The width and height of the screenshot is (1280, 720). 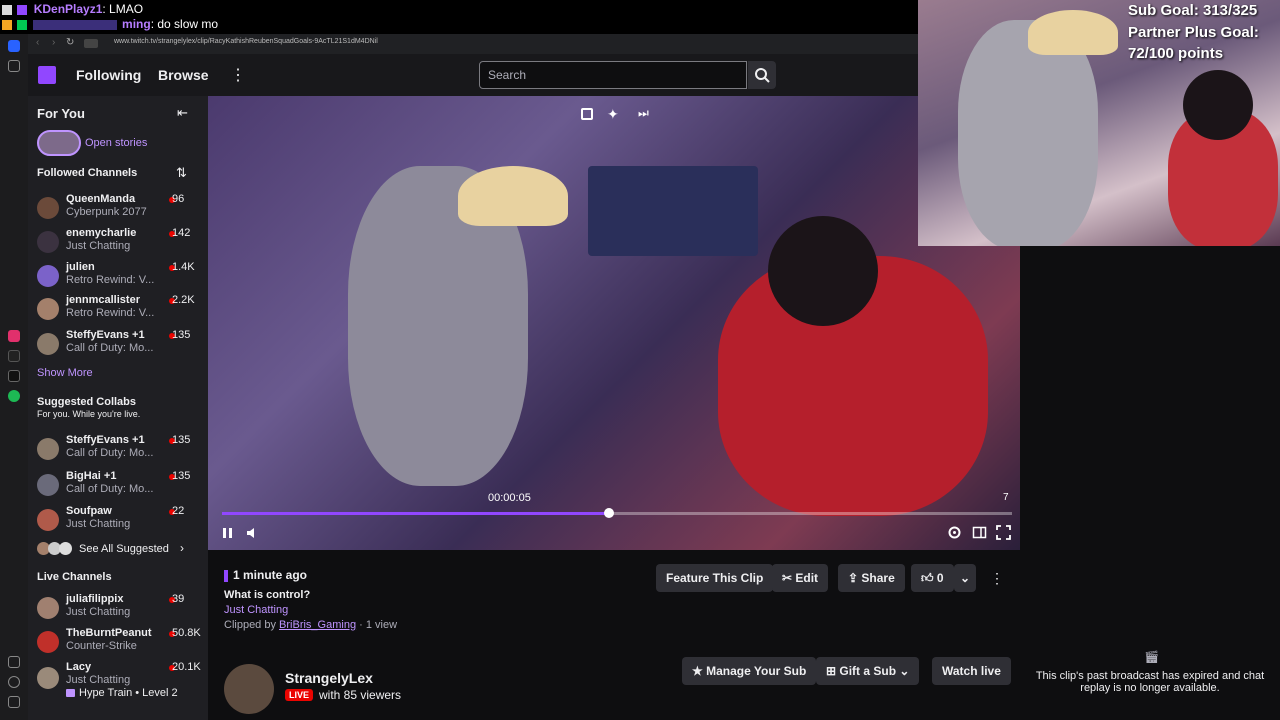 I want to click on instagram-icon, so click(x=14, y=336).